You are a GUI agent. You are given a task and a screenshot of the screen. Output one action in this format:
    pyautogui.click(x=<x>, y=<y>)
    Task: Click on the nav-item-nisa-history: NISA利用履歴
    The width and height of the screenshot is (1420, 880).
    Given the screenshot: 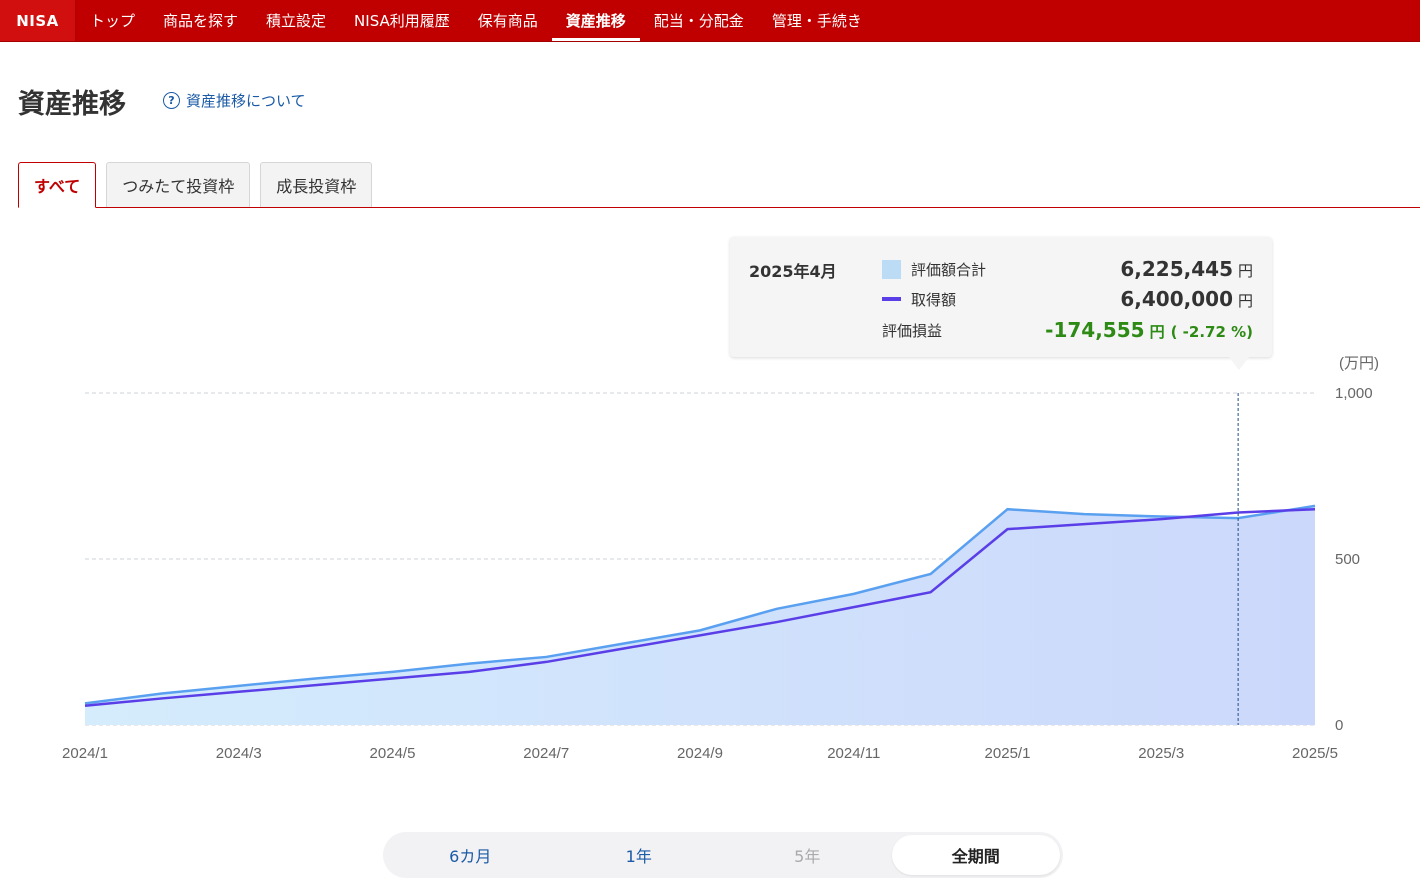 What is the action you would take?
    pyautogui.click(x=402, y=20)
    